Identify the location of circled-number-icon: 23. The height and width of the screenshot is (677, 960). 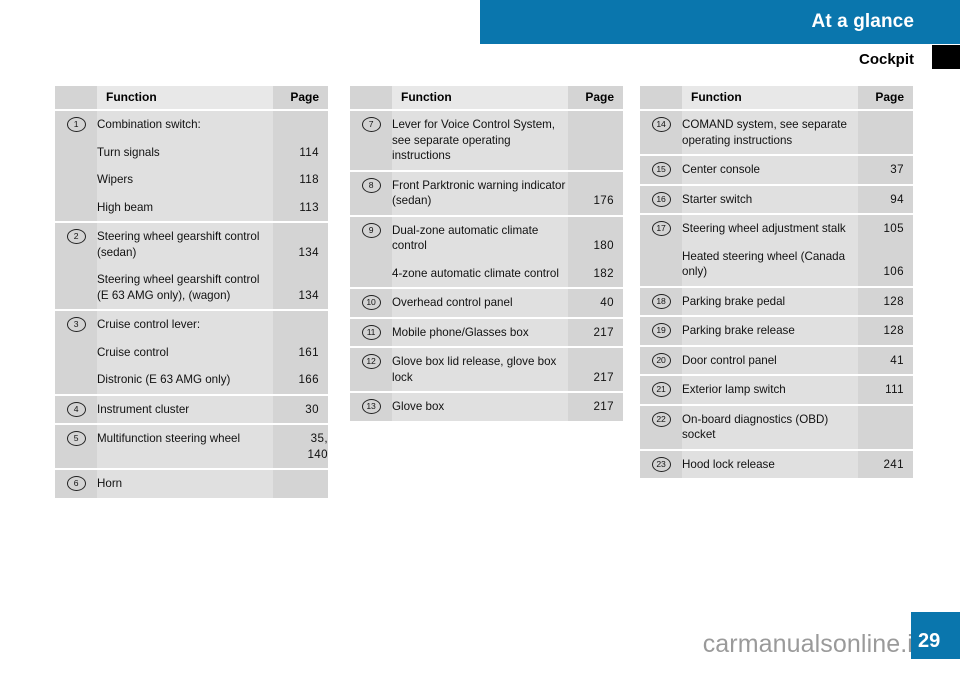
(661, 461).